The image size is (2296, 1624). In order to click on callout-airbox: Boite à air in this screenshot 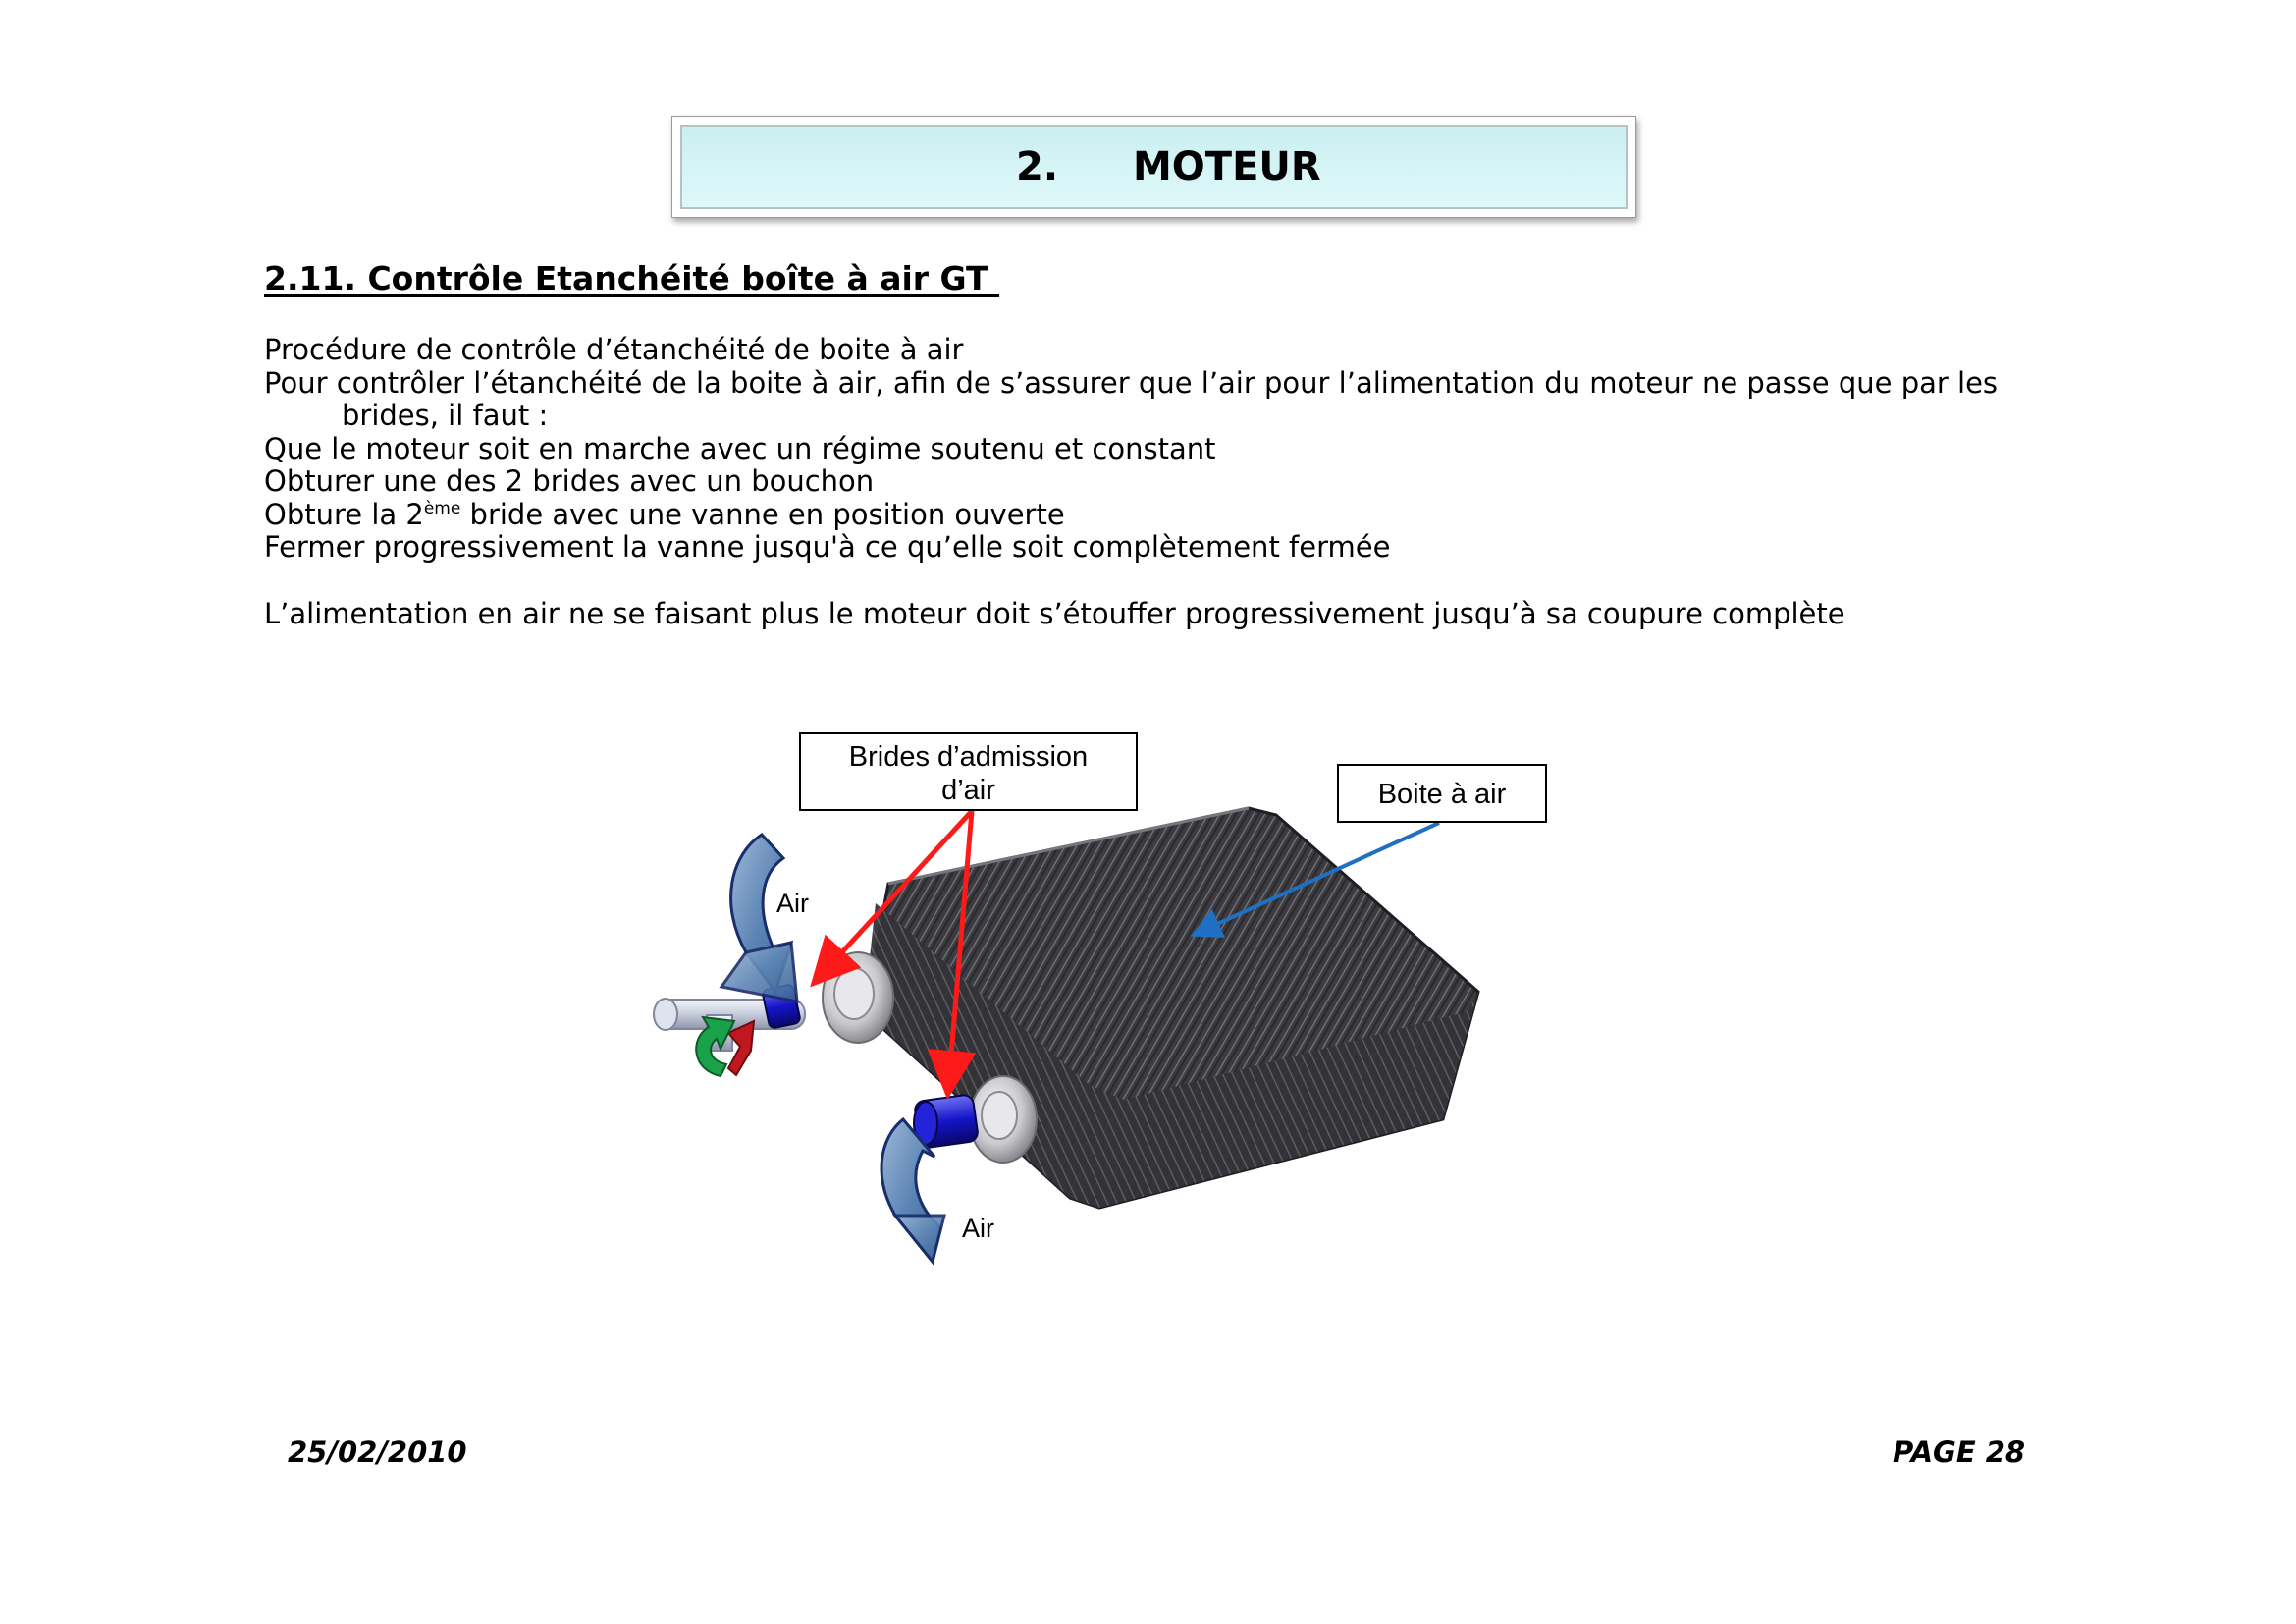, I will do `click(1442, 793)`.